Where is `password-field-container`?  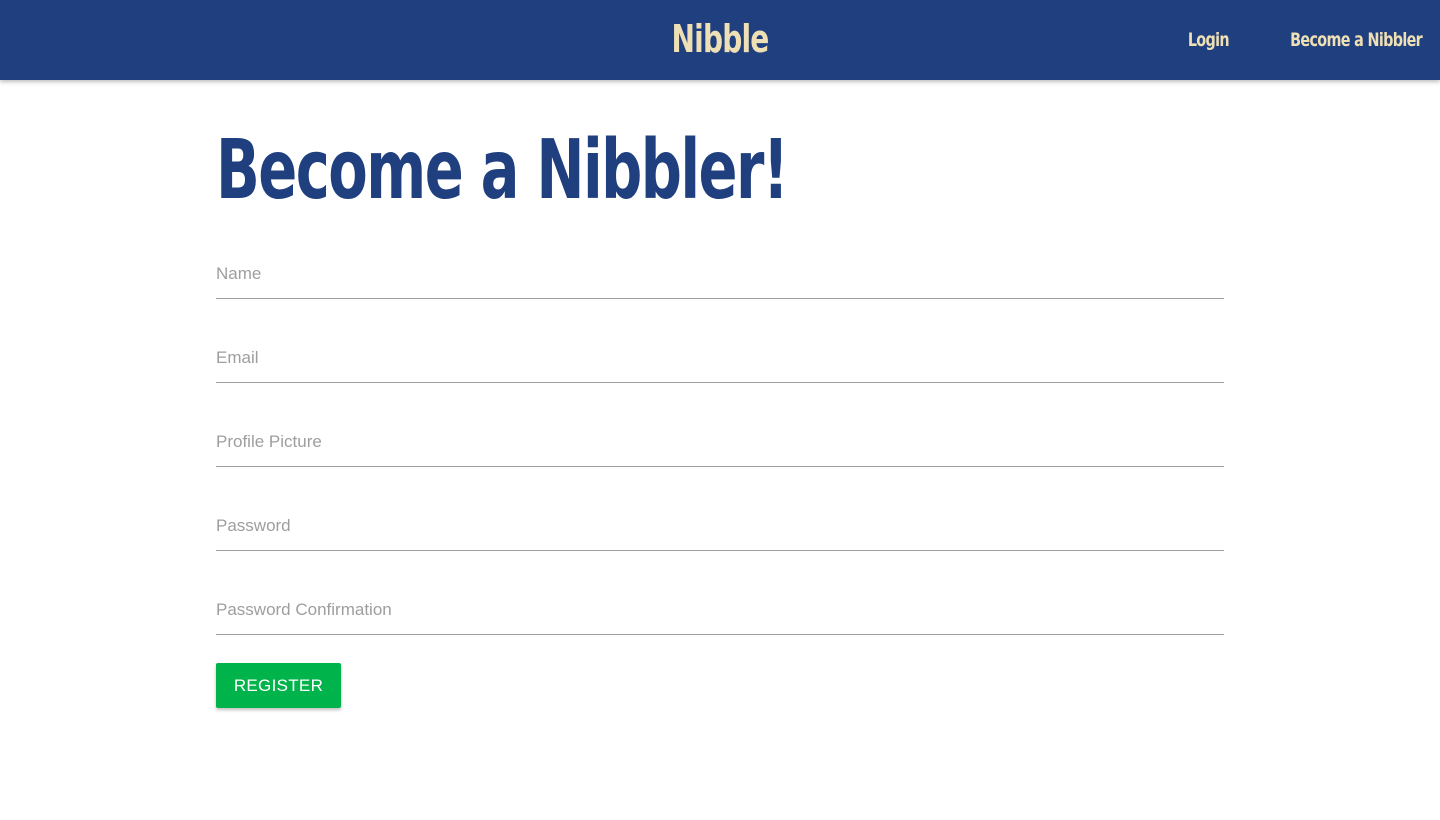
password-field-container is located at coordinates (720, 544).